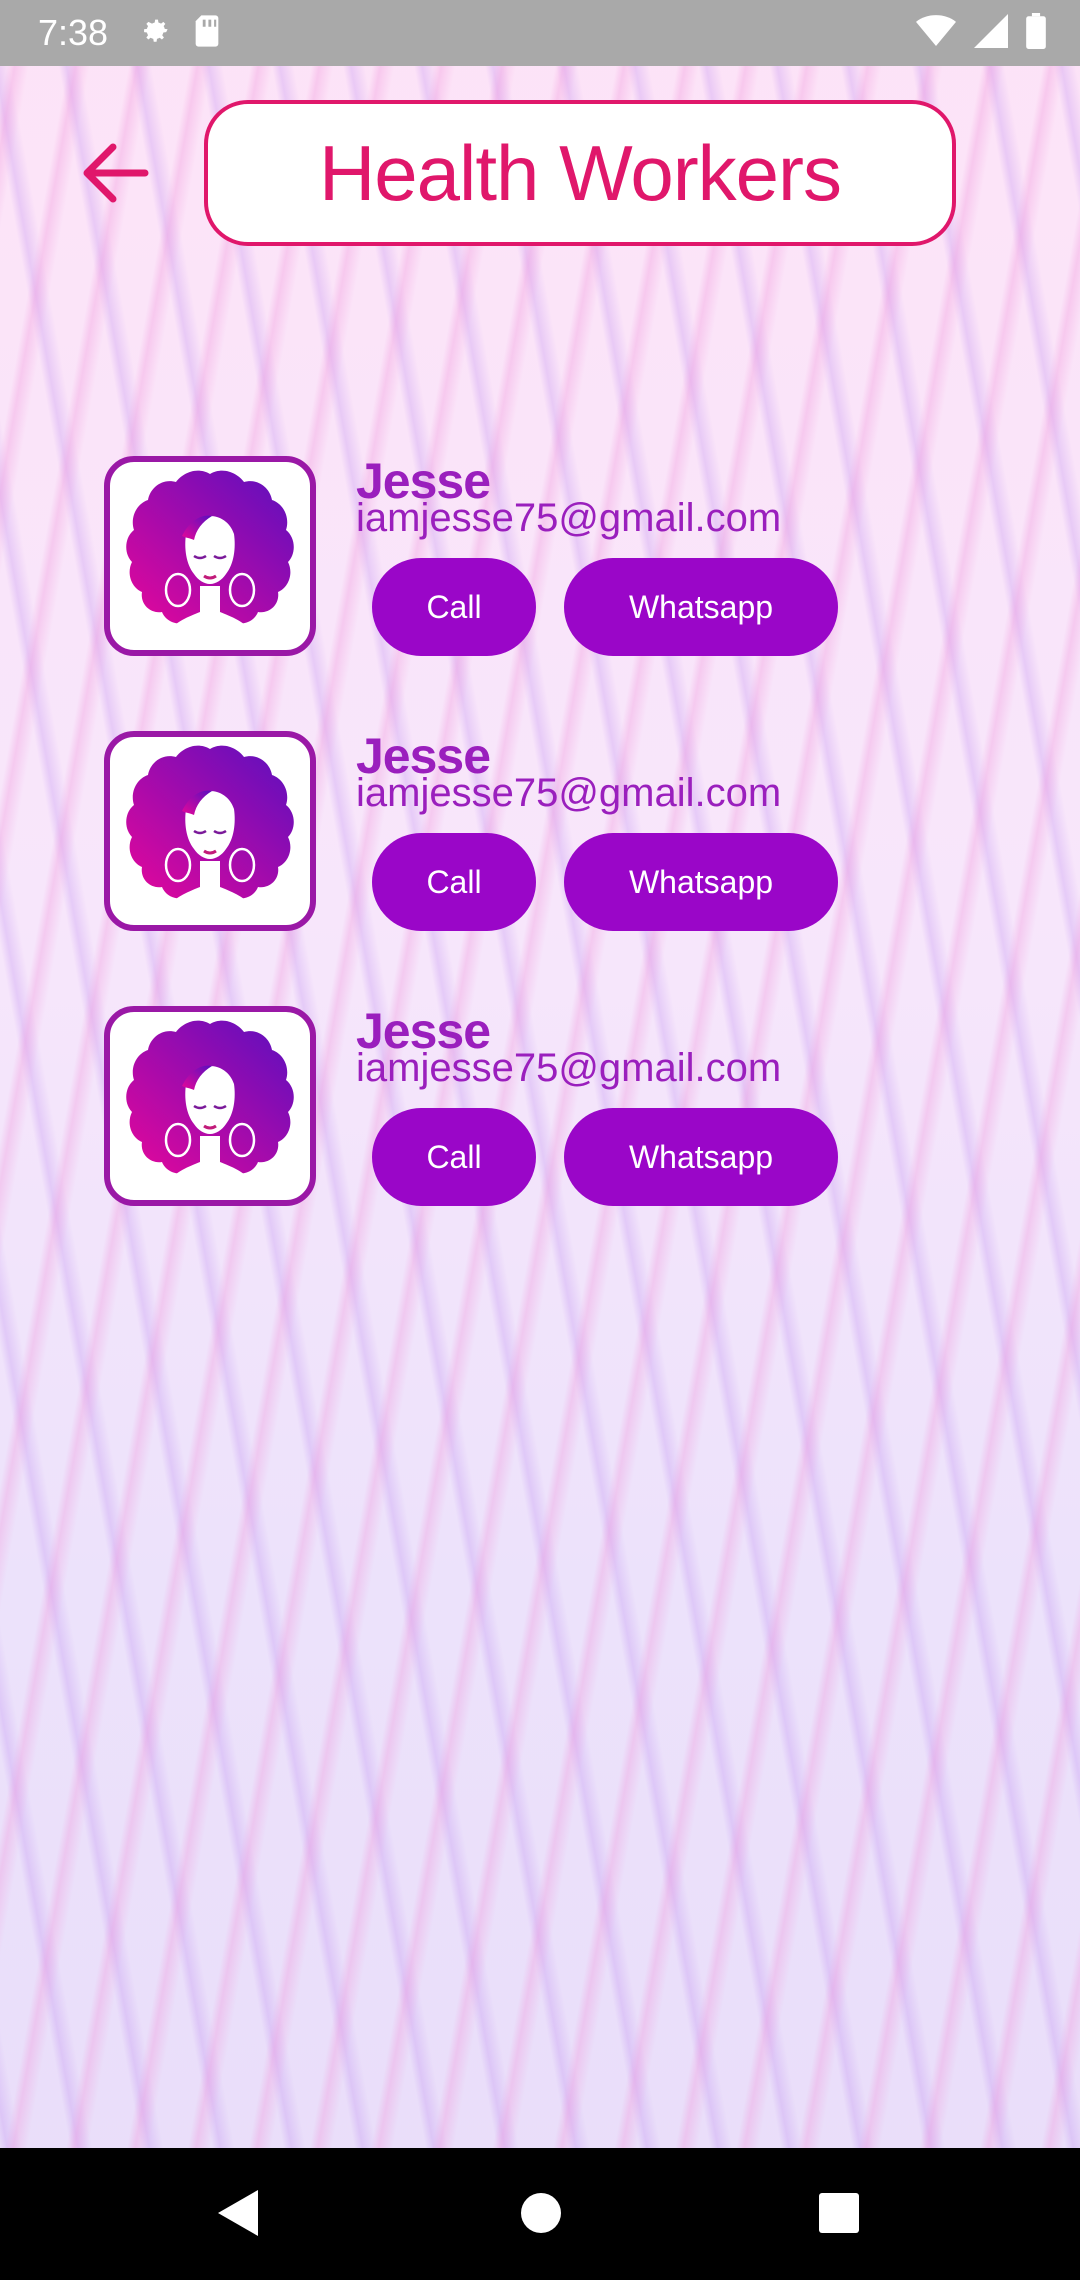 The image size is (1080, 2280). I want to click on page-title: Health Workers, so click(580, 172).